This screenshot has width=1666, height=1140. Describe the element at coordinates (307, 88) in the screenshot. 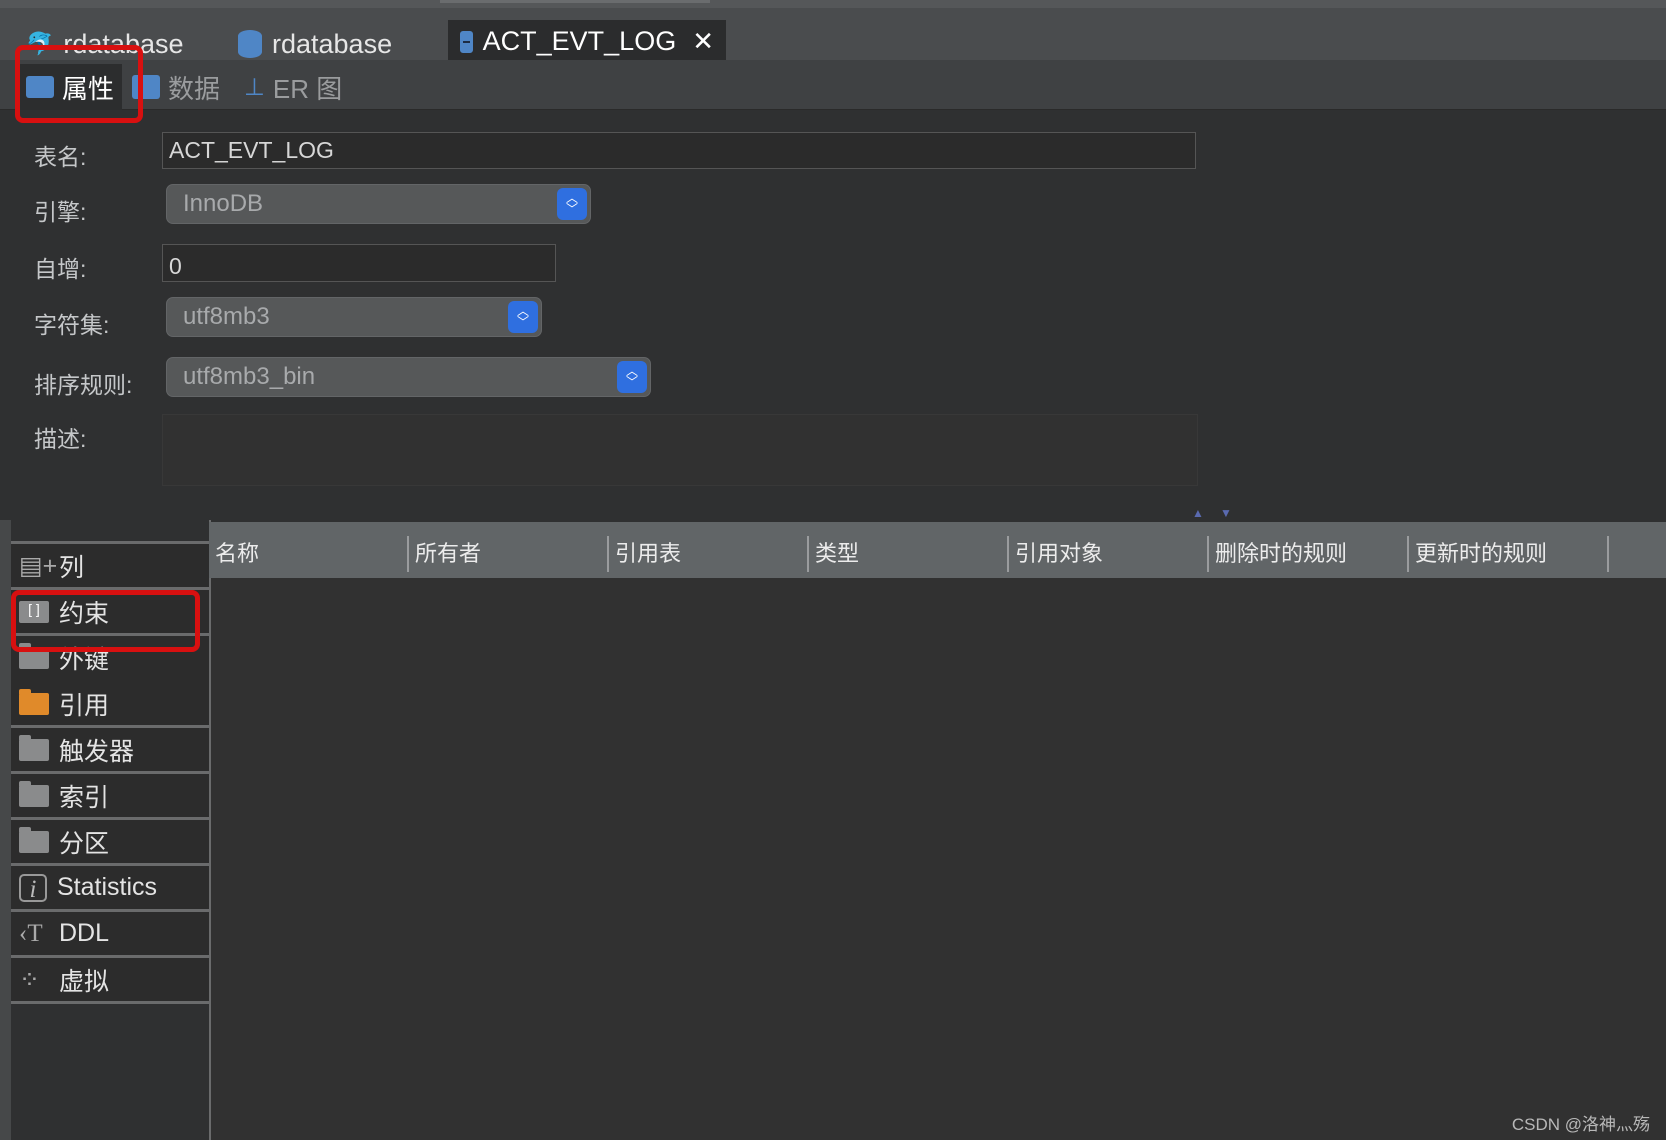

I see `subtab-label: ER 图` at that location.